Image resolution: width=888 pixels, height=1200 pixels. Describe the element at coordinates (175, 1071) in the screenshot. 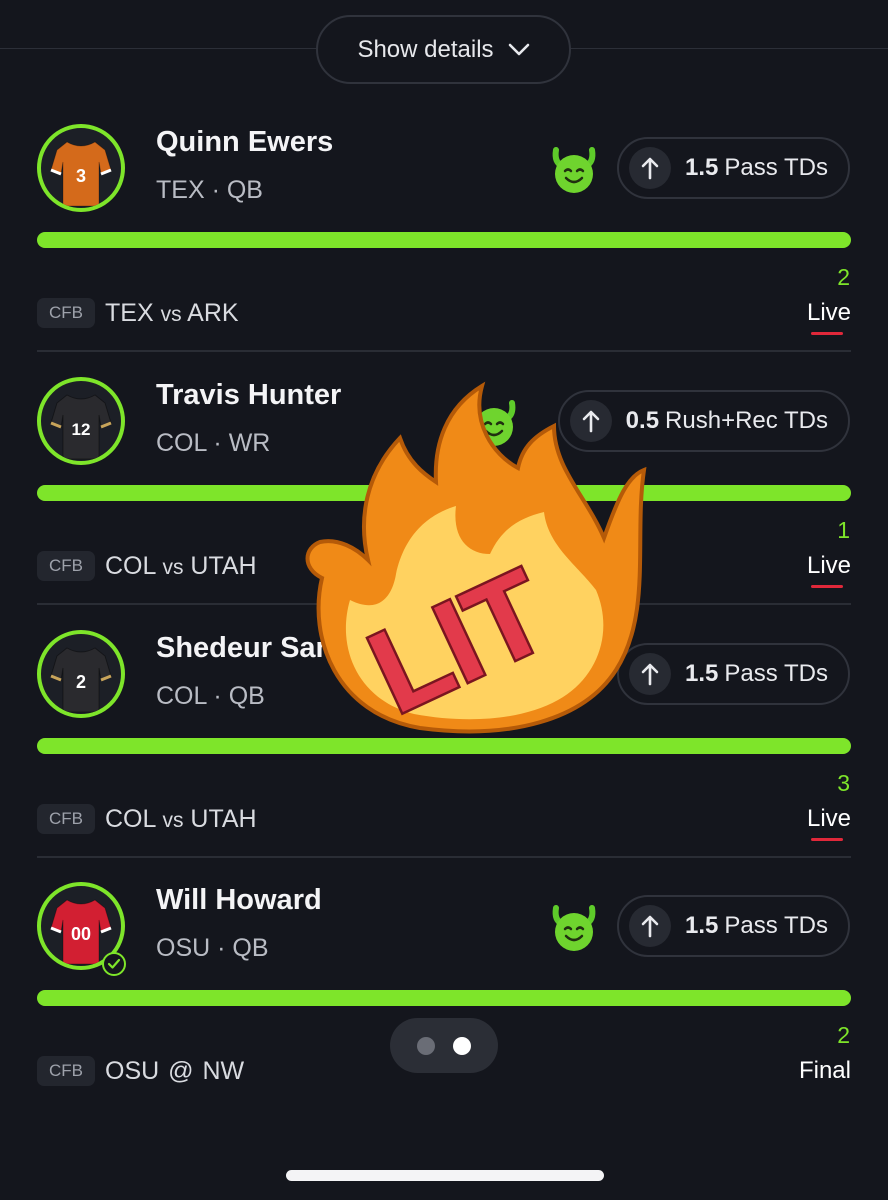

I see `matchup: OSU @ NW` at that location.